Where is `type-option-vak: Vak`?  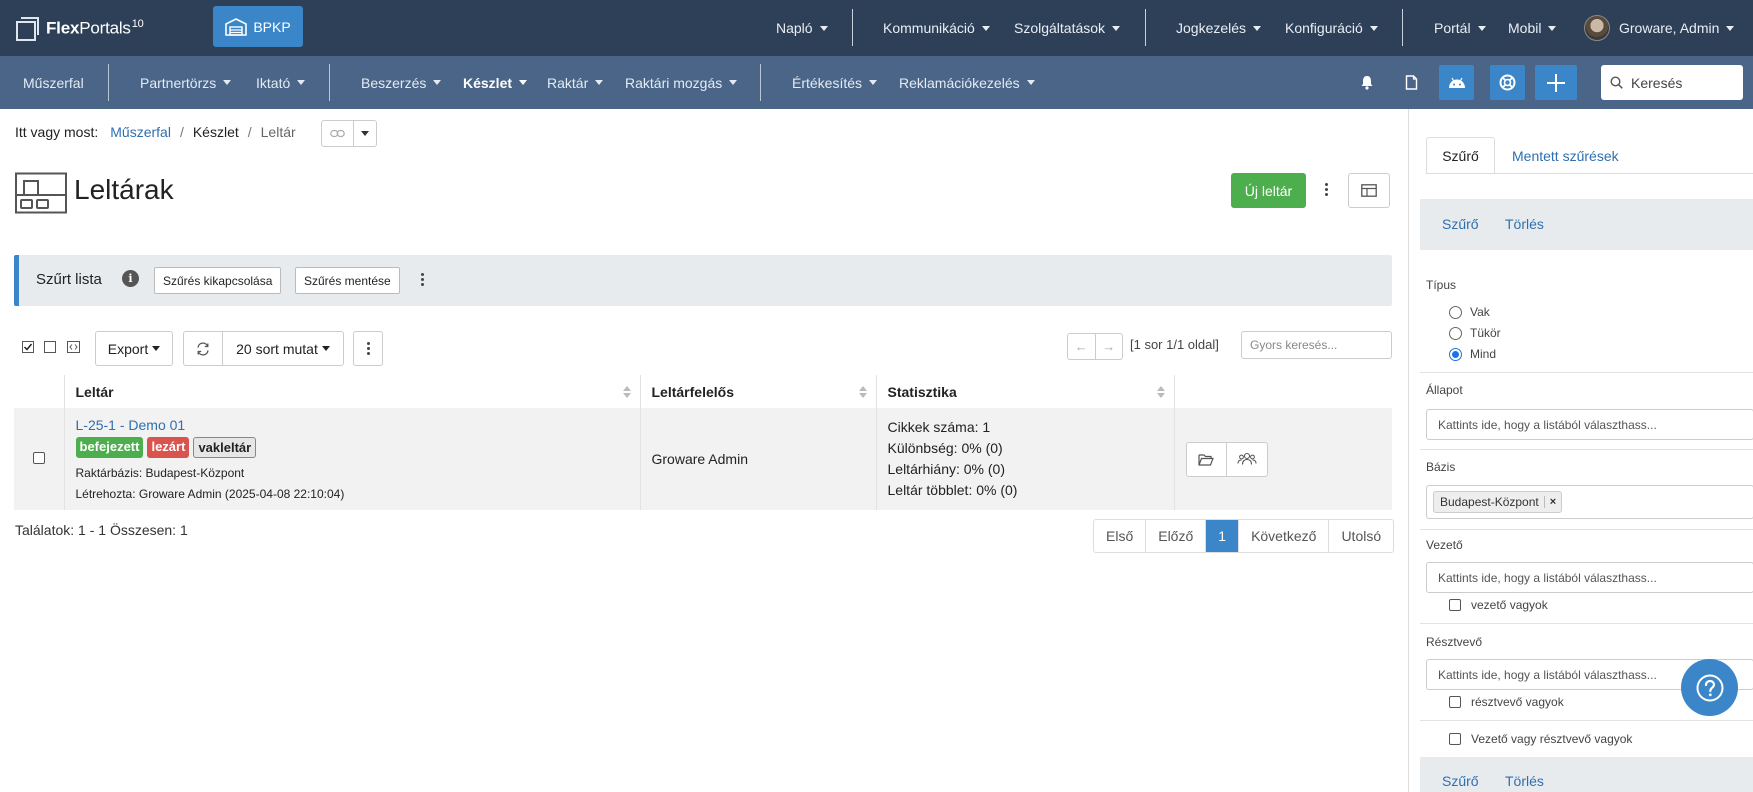 type-option-vak: Vak is located at coordinates (1469, 312).